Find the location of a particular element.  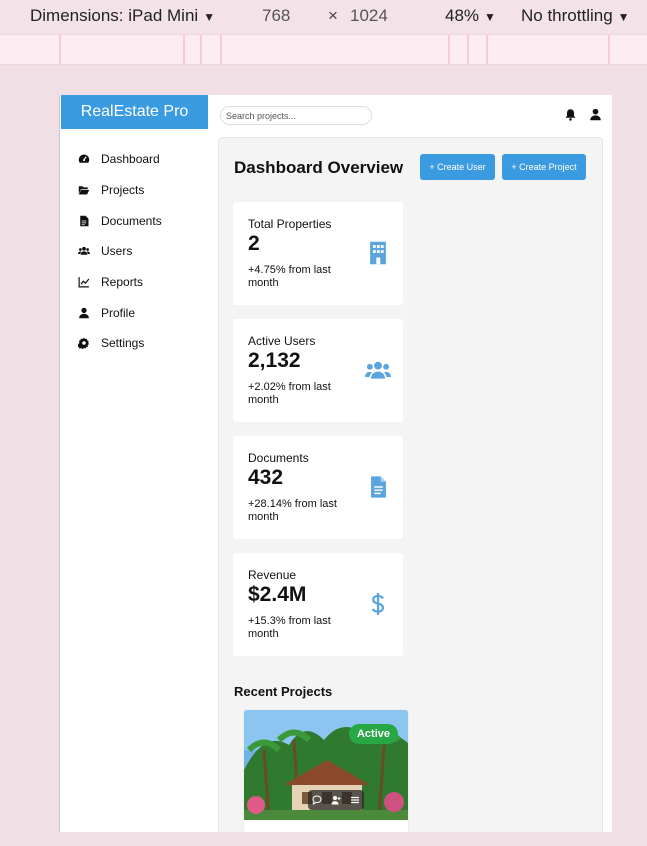

sidebar-item-documents: Documents is located at coordinates (119, 221).